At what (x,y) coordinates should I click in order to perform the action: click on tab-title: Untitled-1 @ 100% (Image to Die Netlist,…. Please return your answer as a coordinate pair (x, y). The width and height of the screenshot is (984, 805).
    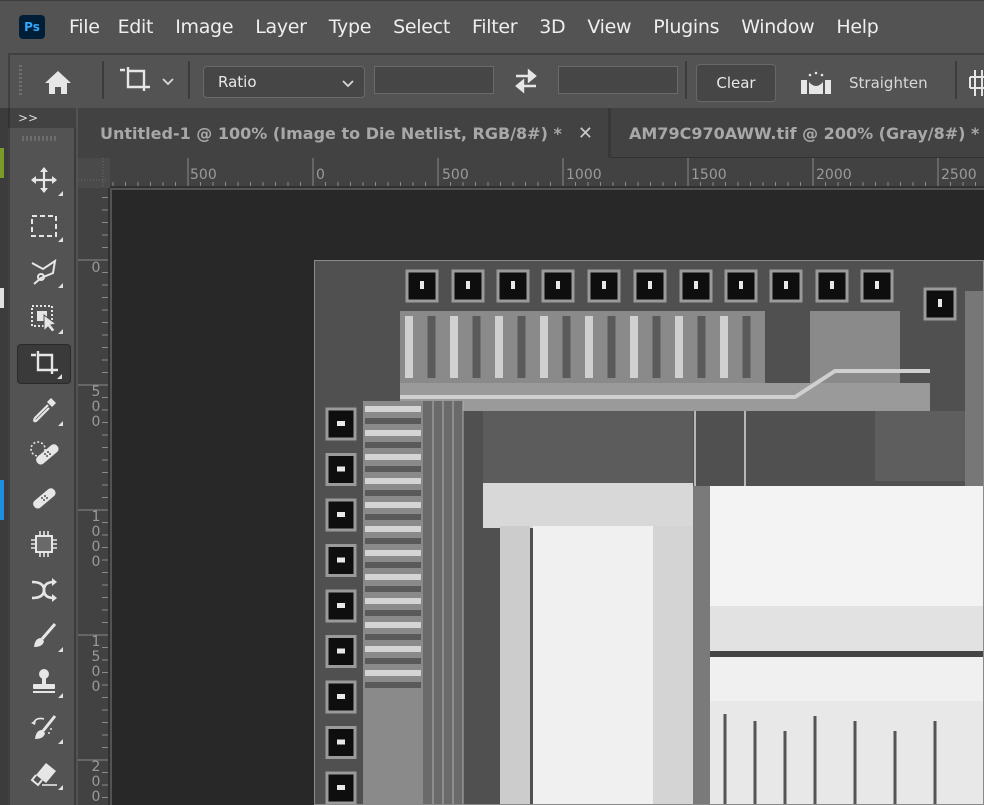
    Looking at the image, I should click on (331, 133).